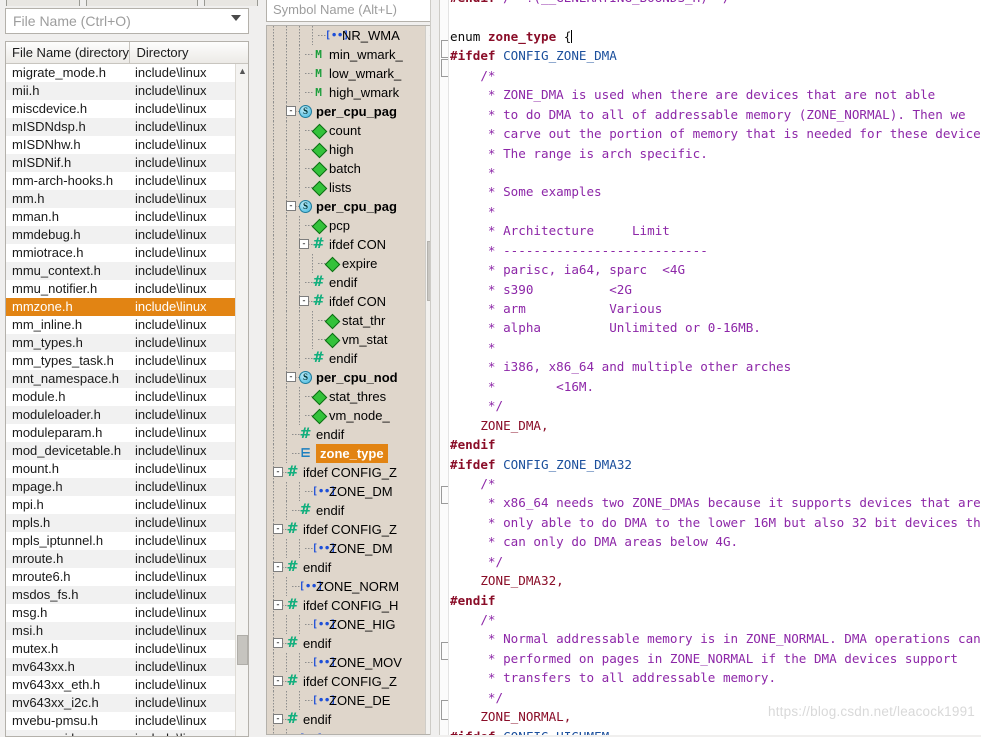 The height and width of the screenshot is (737, 981). I want to click on table-row: module.h include\linux, so click(127, 397).